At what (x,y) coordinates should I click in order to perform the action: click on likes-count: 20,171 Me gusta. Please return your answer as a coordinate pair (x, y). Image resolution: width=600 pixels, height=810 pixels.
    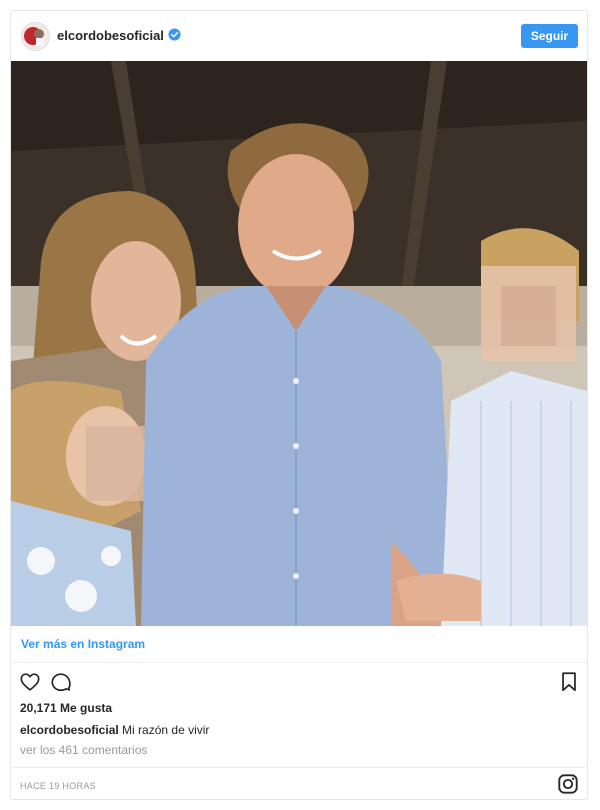
    Looking at the image, I should click on (66, 708).